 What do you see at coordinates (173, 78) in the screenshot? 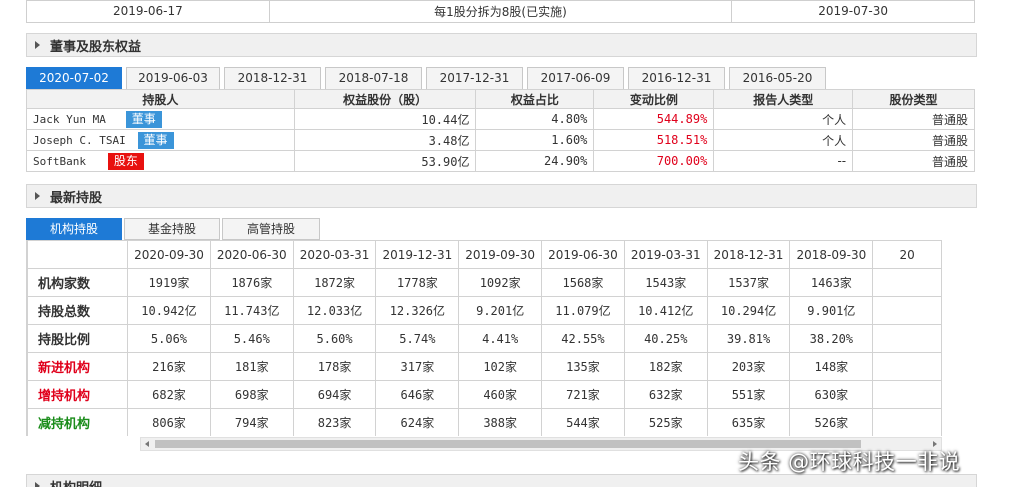
I see `tab-date-1: 2019-06-03` at bounding box center [173, 78].